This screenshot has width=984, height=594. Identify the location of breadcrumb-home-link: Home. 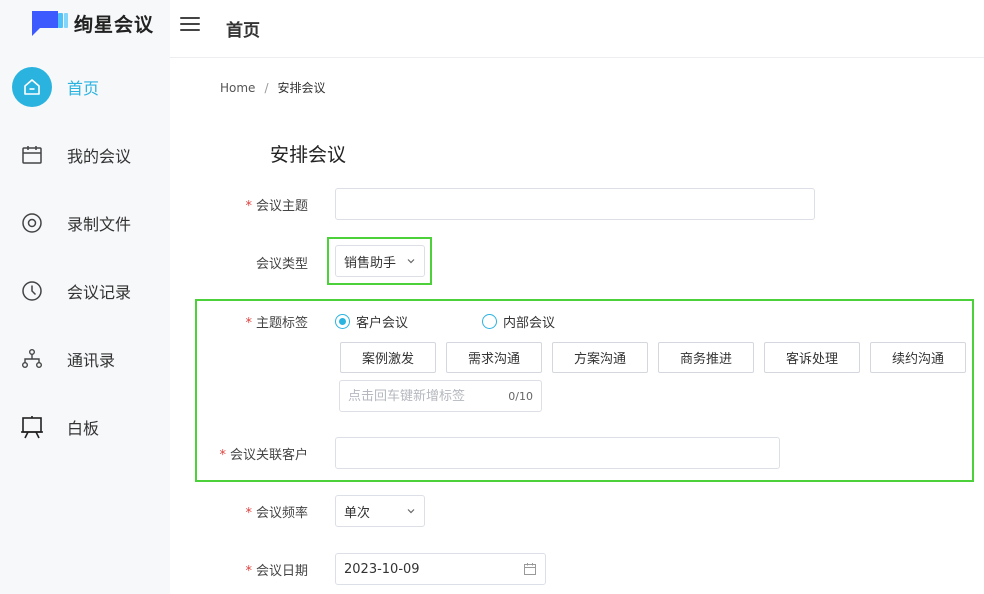
(237, 88).